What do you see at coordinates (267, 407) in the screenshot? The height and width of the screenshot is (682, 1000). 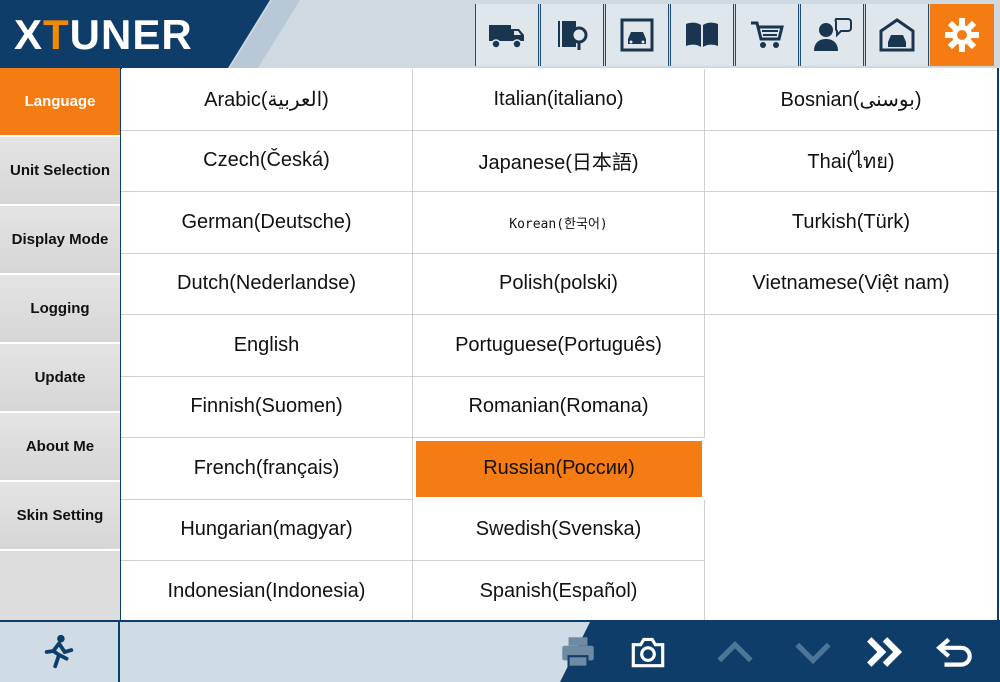 I see `language-option-finnish: Finnish(Suomen)` at bounding box center [267, 407].